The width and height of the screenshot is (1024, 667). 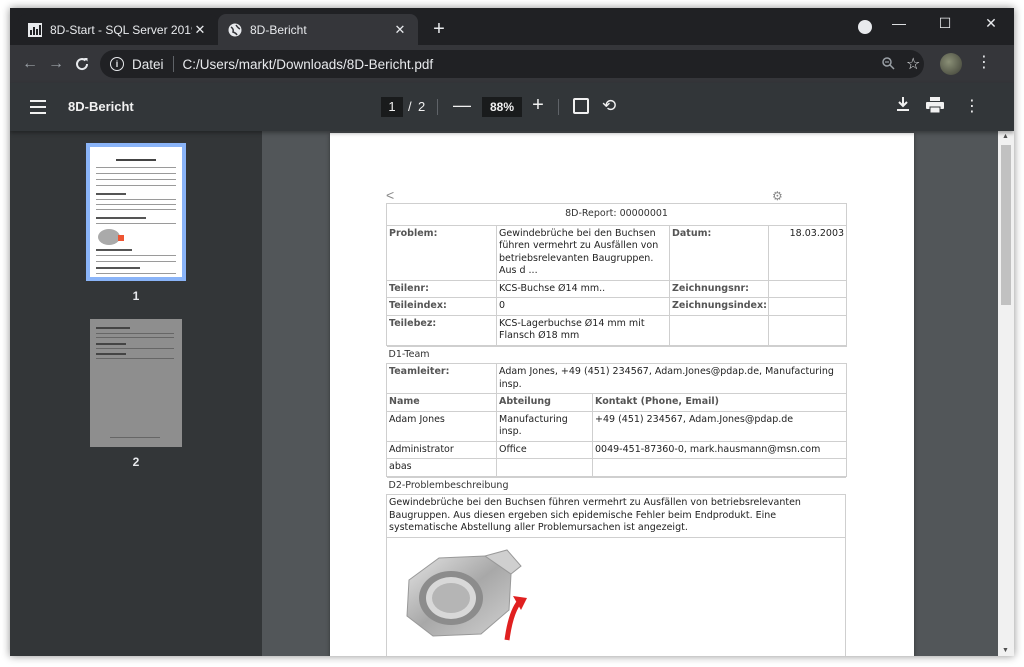 I want to click on tab-8d-start: 8D-Start - SQL Server 2019 Repo ✕, so click(x=118, y=29).